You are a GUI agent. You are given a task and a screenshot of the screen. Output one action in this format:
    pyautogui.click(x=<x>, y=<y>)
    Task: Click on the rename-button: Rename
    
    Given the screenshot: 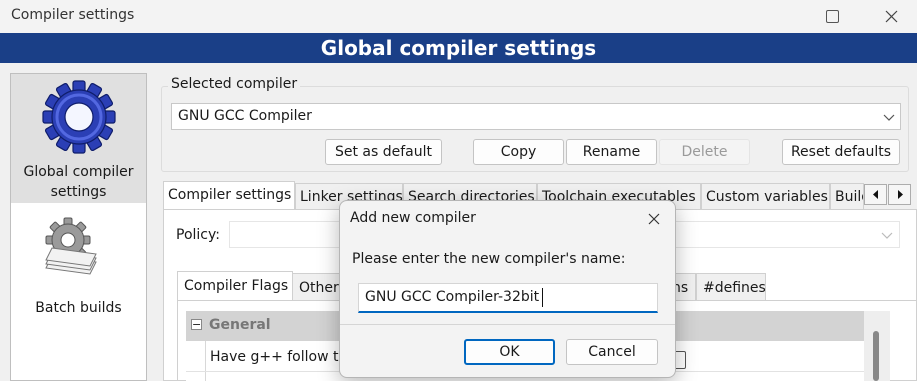 What is the action you would take?
    pyautogui.click(x=611, y=152)
    